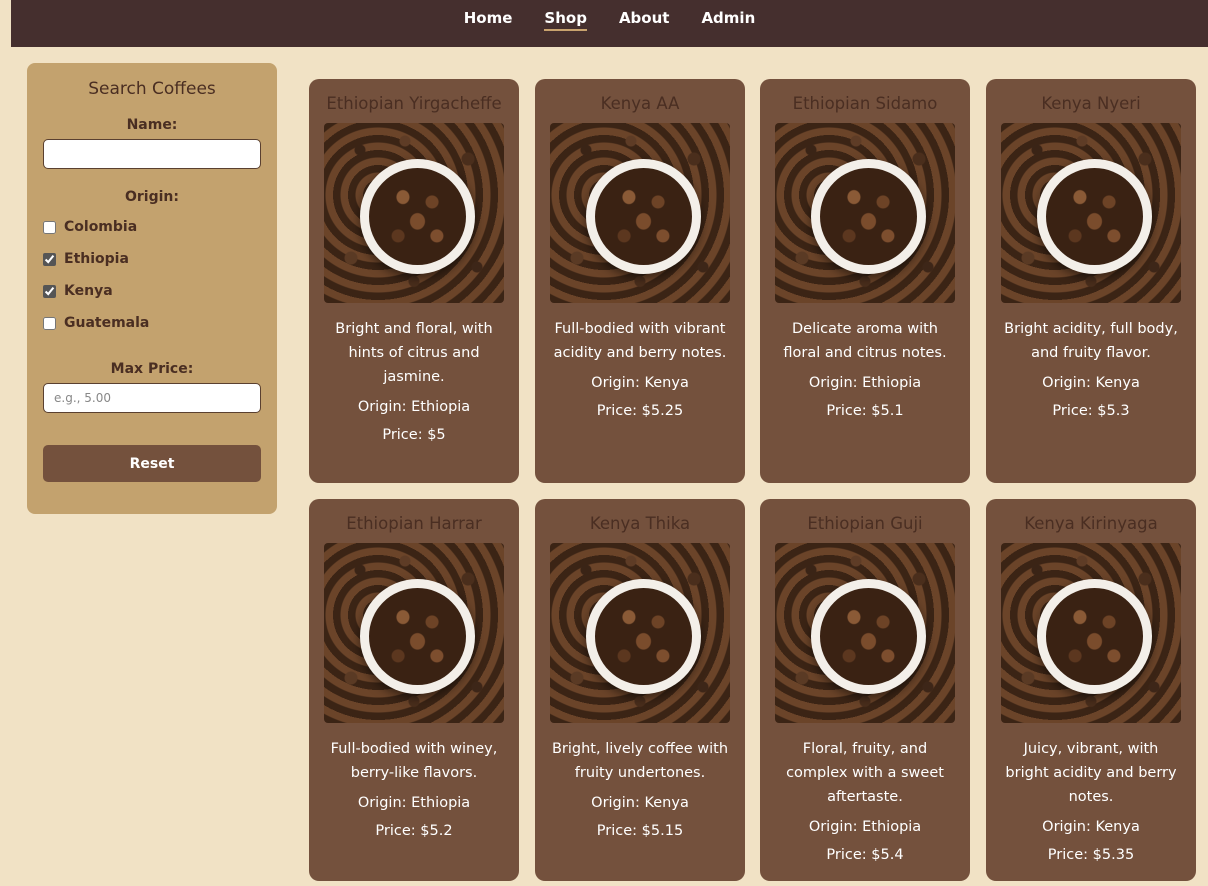 The height and width of the screenshot is (886, 1208). Describe the element at coordinates (1091, 103) in the screenshot. I see `product-name: Kenya Nyeri` at that location.